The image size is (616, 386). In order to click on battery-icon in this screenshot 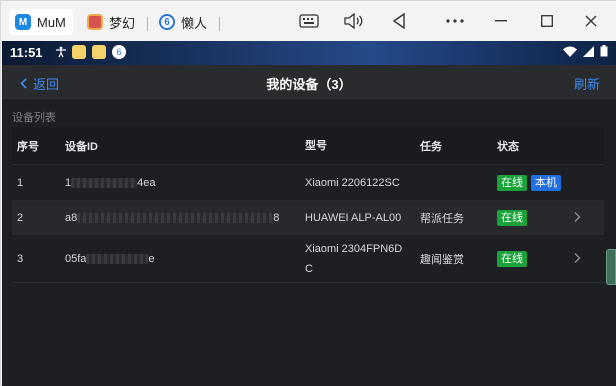, I will do `click(604, 52)`.